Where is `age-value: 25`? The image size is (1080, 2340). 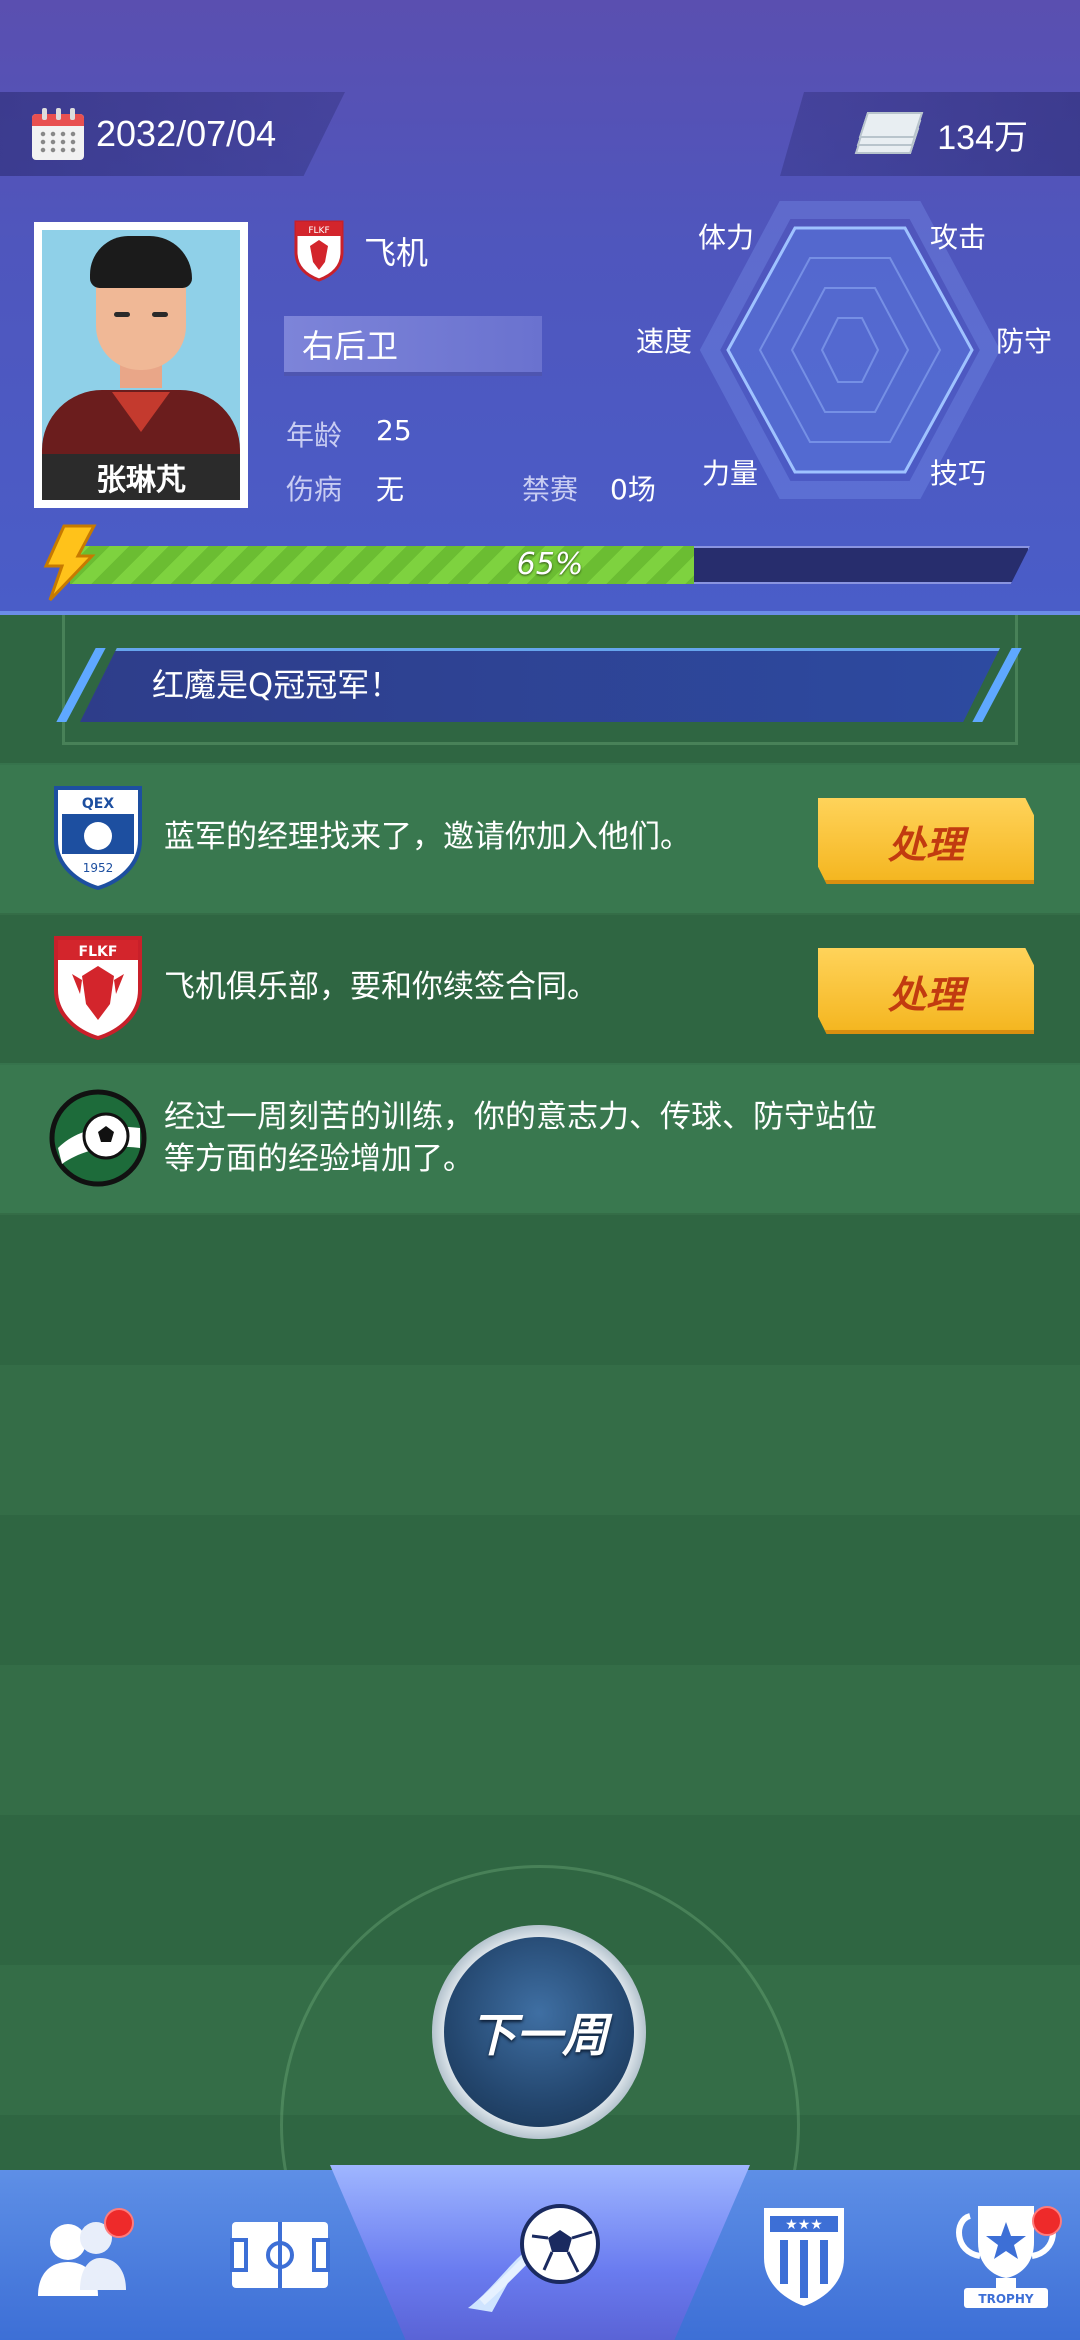
age-value: 25 is located at coordinates (394, 430).